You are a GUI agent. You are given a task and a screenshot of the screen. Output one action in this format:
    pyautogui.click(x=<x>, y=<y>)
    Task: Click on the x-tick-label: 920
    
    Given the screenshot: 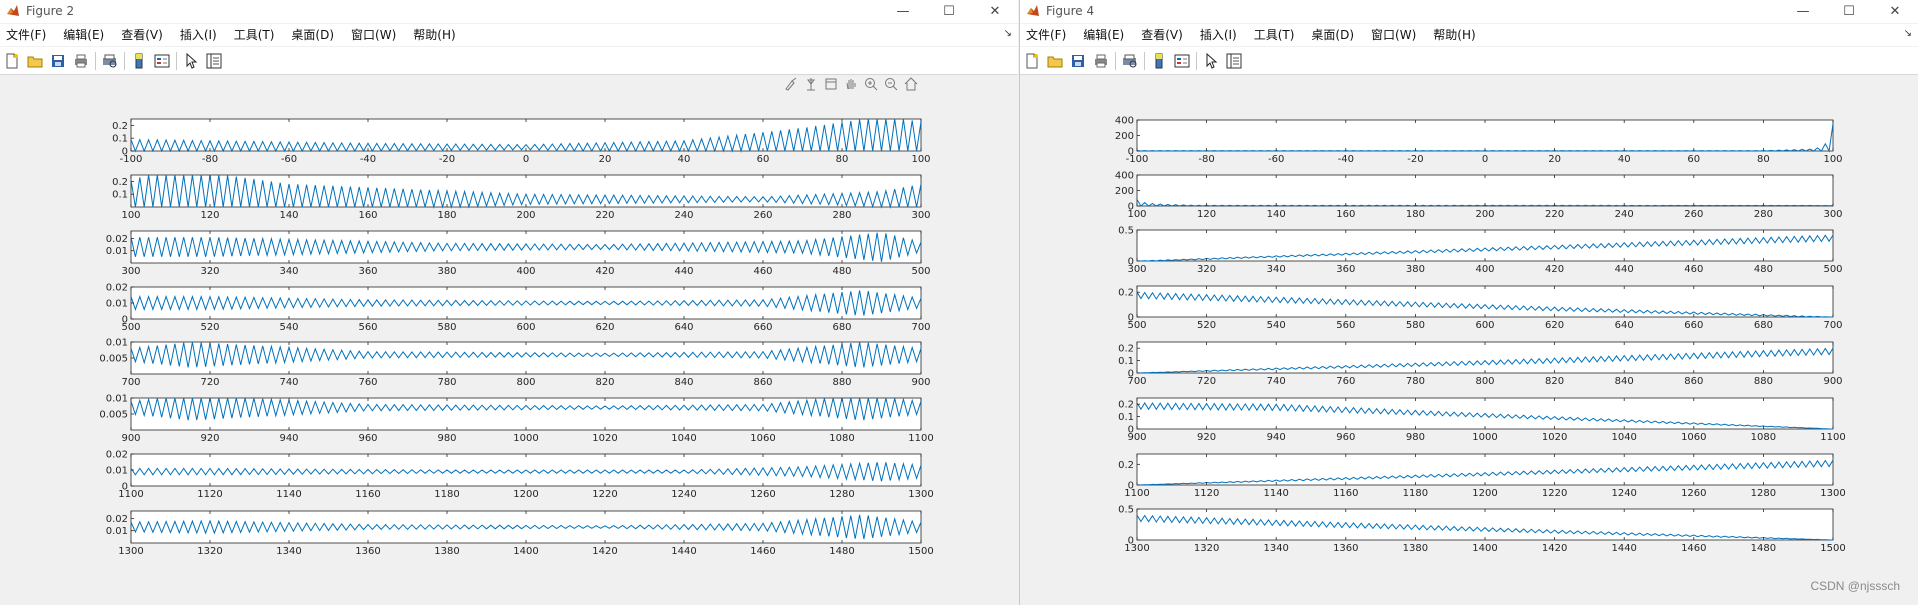 What is the action you would take?
    pyautogui.click(x=209, y=438)
    